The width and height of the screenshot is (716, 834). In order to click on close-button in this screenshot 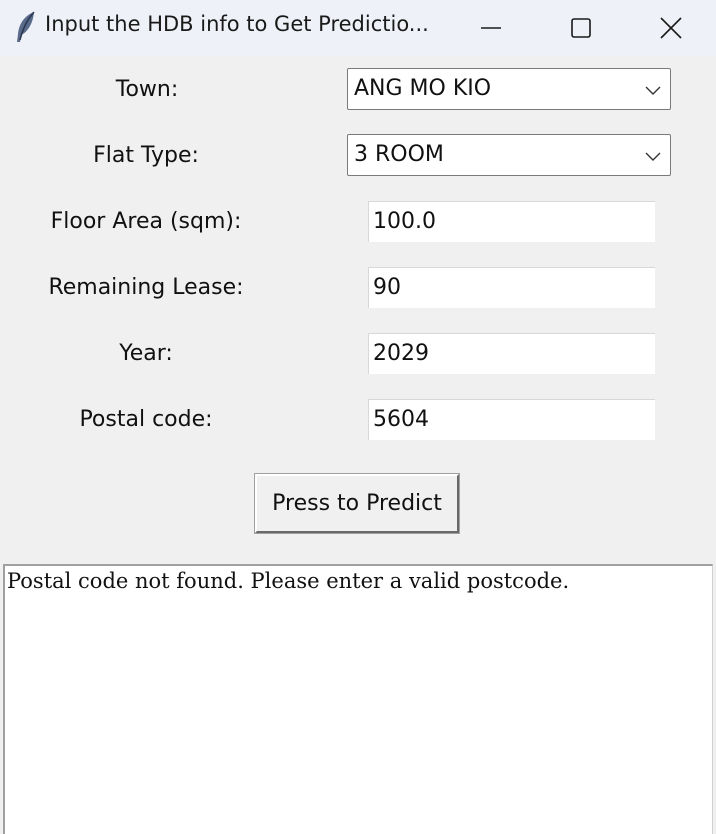, I will do `click(671, 28)`.